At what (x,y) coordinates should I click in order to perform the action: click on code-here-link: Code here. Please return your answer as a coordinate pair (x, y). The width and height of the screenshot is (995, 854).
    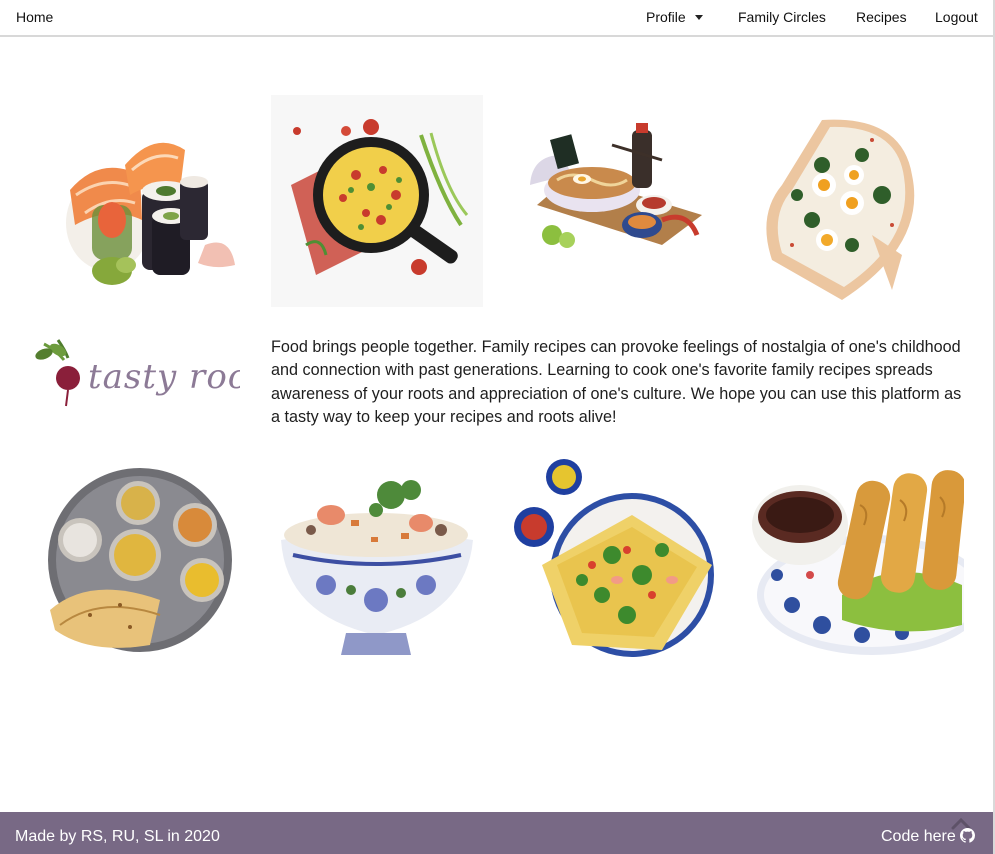
    Looking at the image, I should click on (928, 837).